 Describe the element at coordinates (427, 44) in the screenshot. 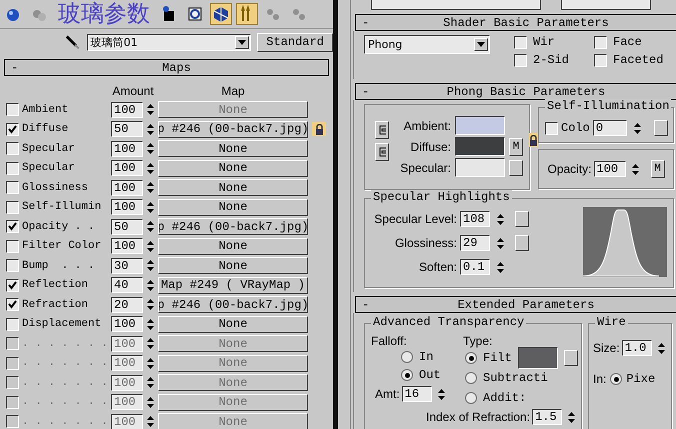

I see `shader-dropdown: Phong` at that location.